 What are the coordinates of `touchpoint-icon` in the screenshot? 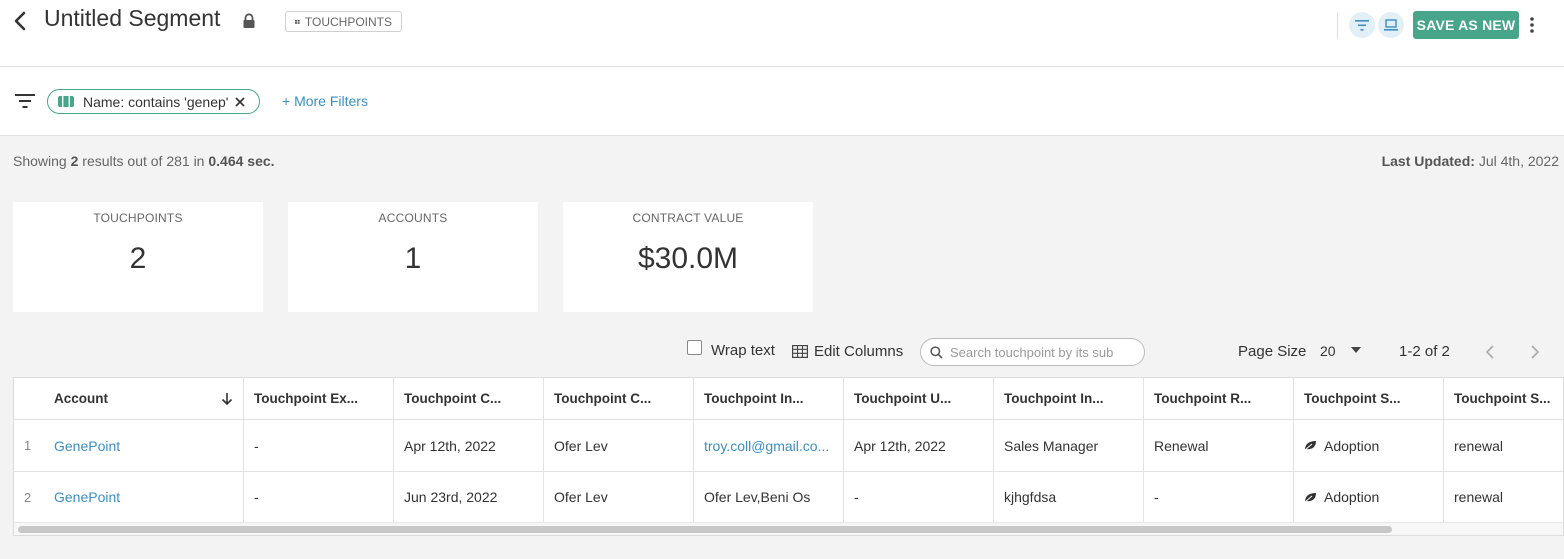 It's located at (66, 101).